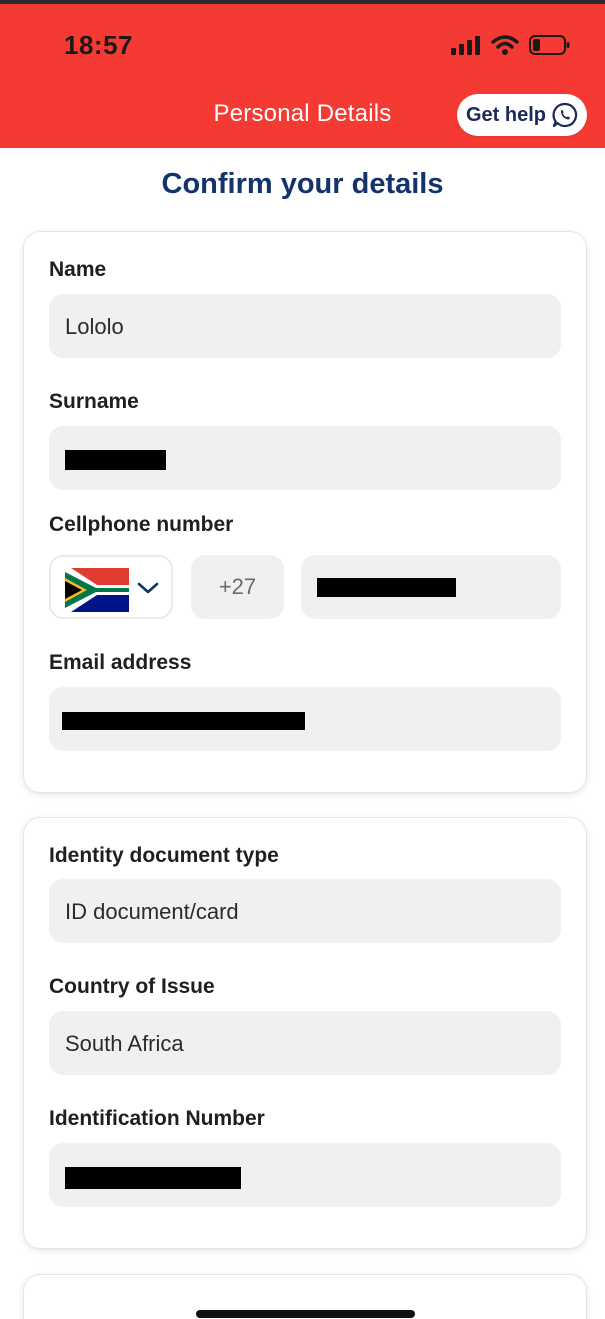 The height and width of the screenshot is (1319, 605). What do you see at coordinates (550, 45) in the screenshot?
I see `battery-icon` at bounding box center [550, 45].